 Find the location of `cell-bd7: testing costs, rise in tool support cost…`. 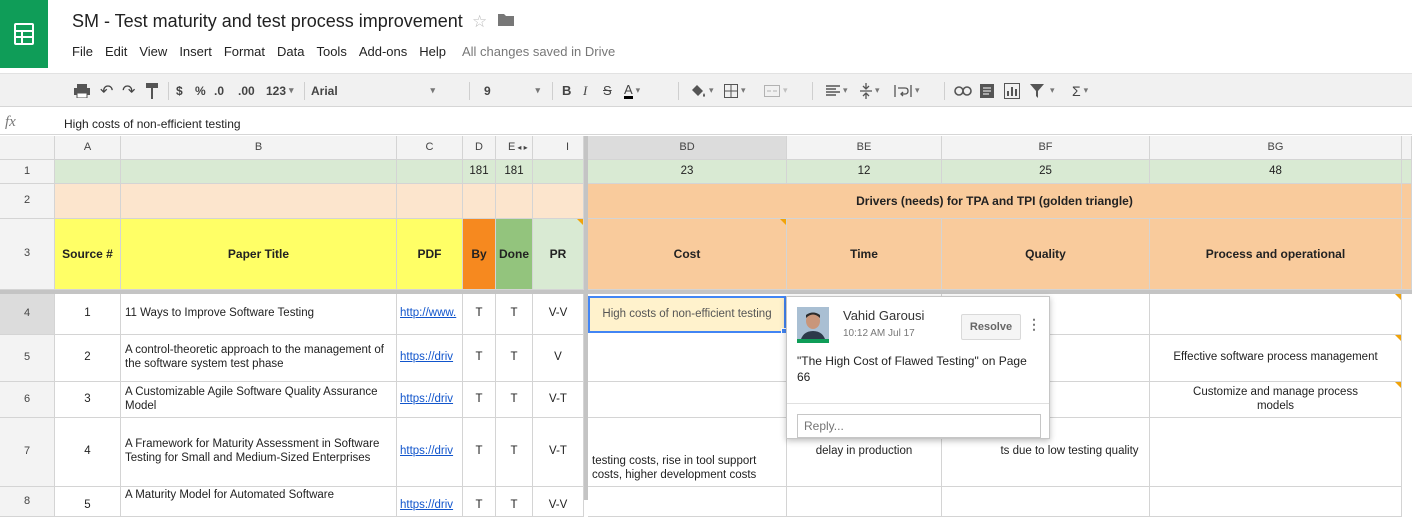

cell-bd7: testing costs, rise in tool support cost… is located at coordinates (687, 452).